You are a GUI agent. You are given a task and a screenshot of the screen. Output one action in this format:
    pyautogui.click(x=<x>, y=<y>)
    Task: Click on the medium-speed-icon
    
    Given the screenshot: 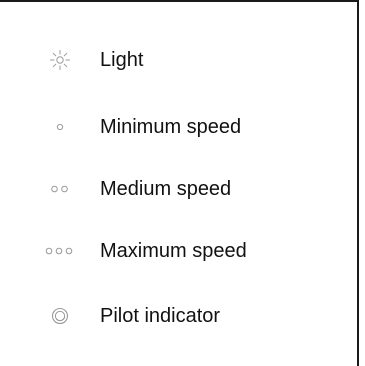 What is the action you would take?
    pyautogui.click(x=60, y=189)
    